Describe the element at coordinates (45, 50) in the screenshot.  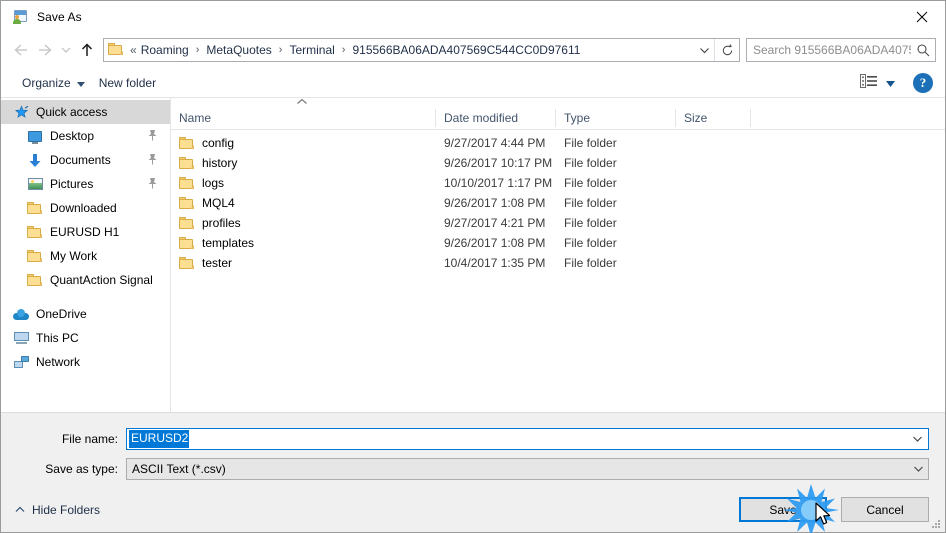
I see `forward-button` at that location.